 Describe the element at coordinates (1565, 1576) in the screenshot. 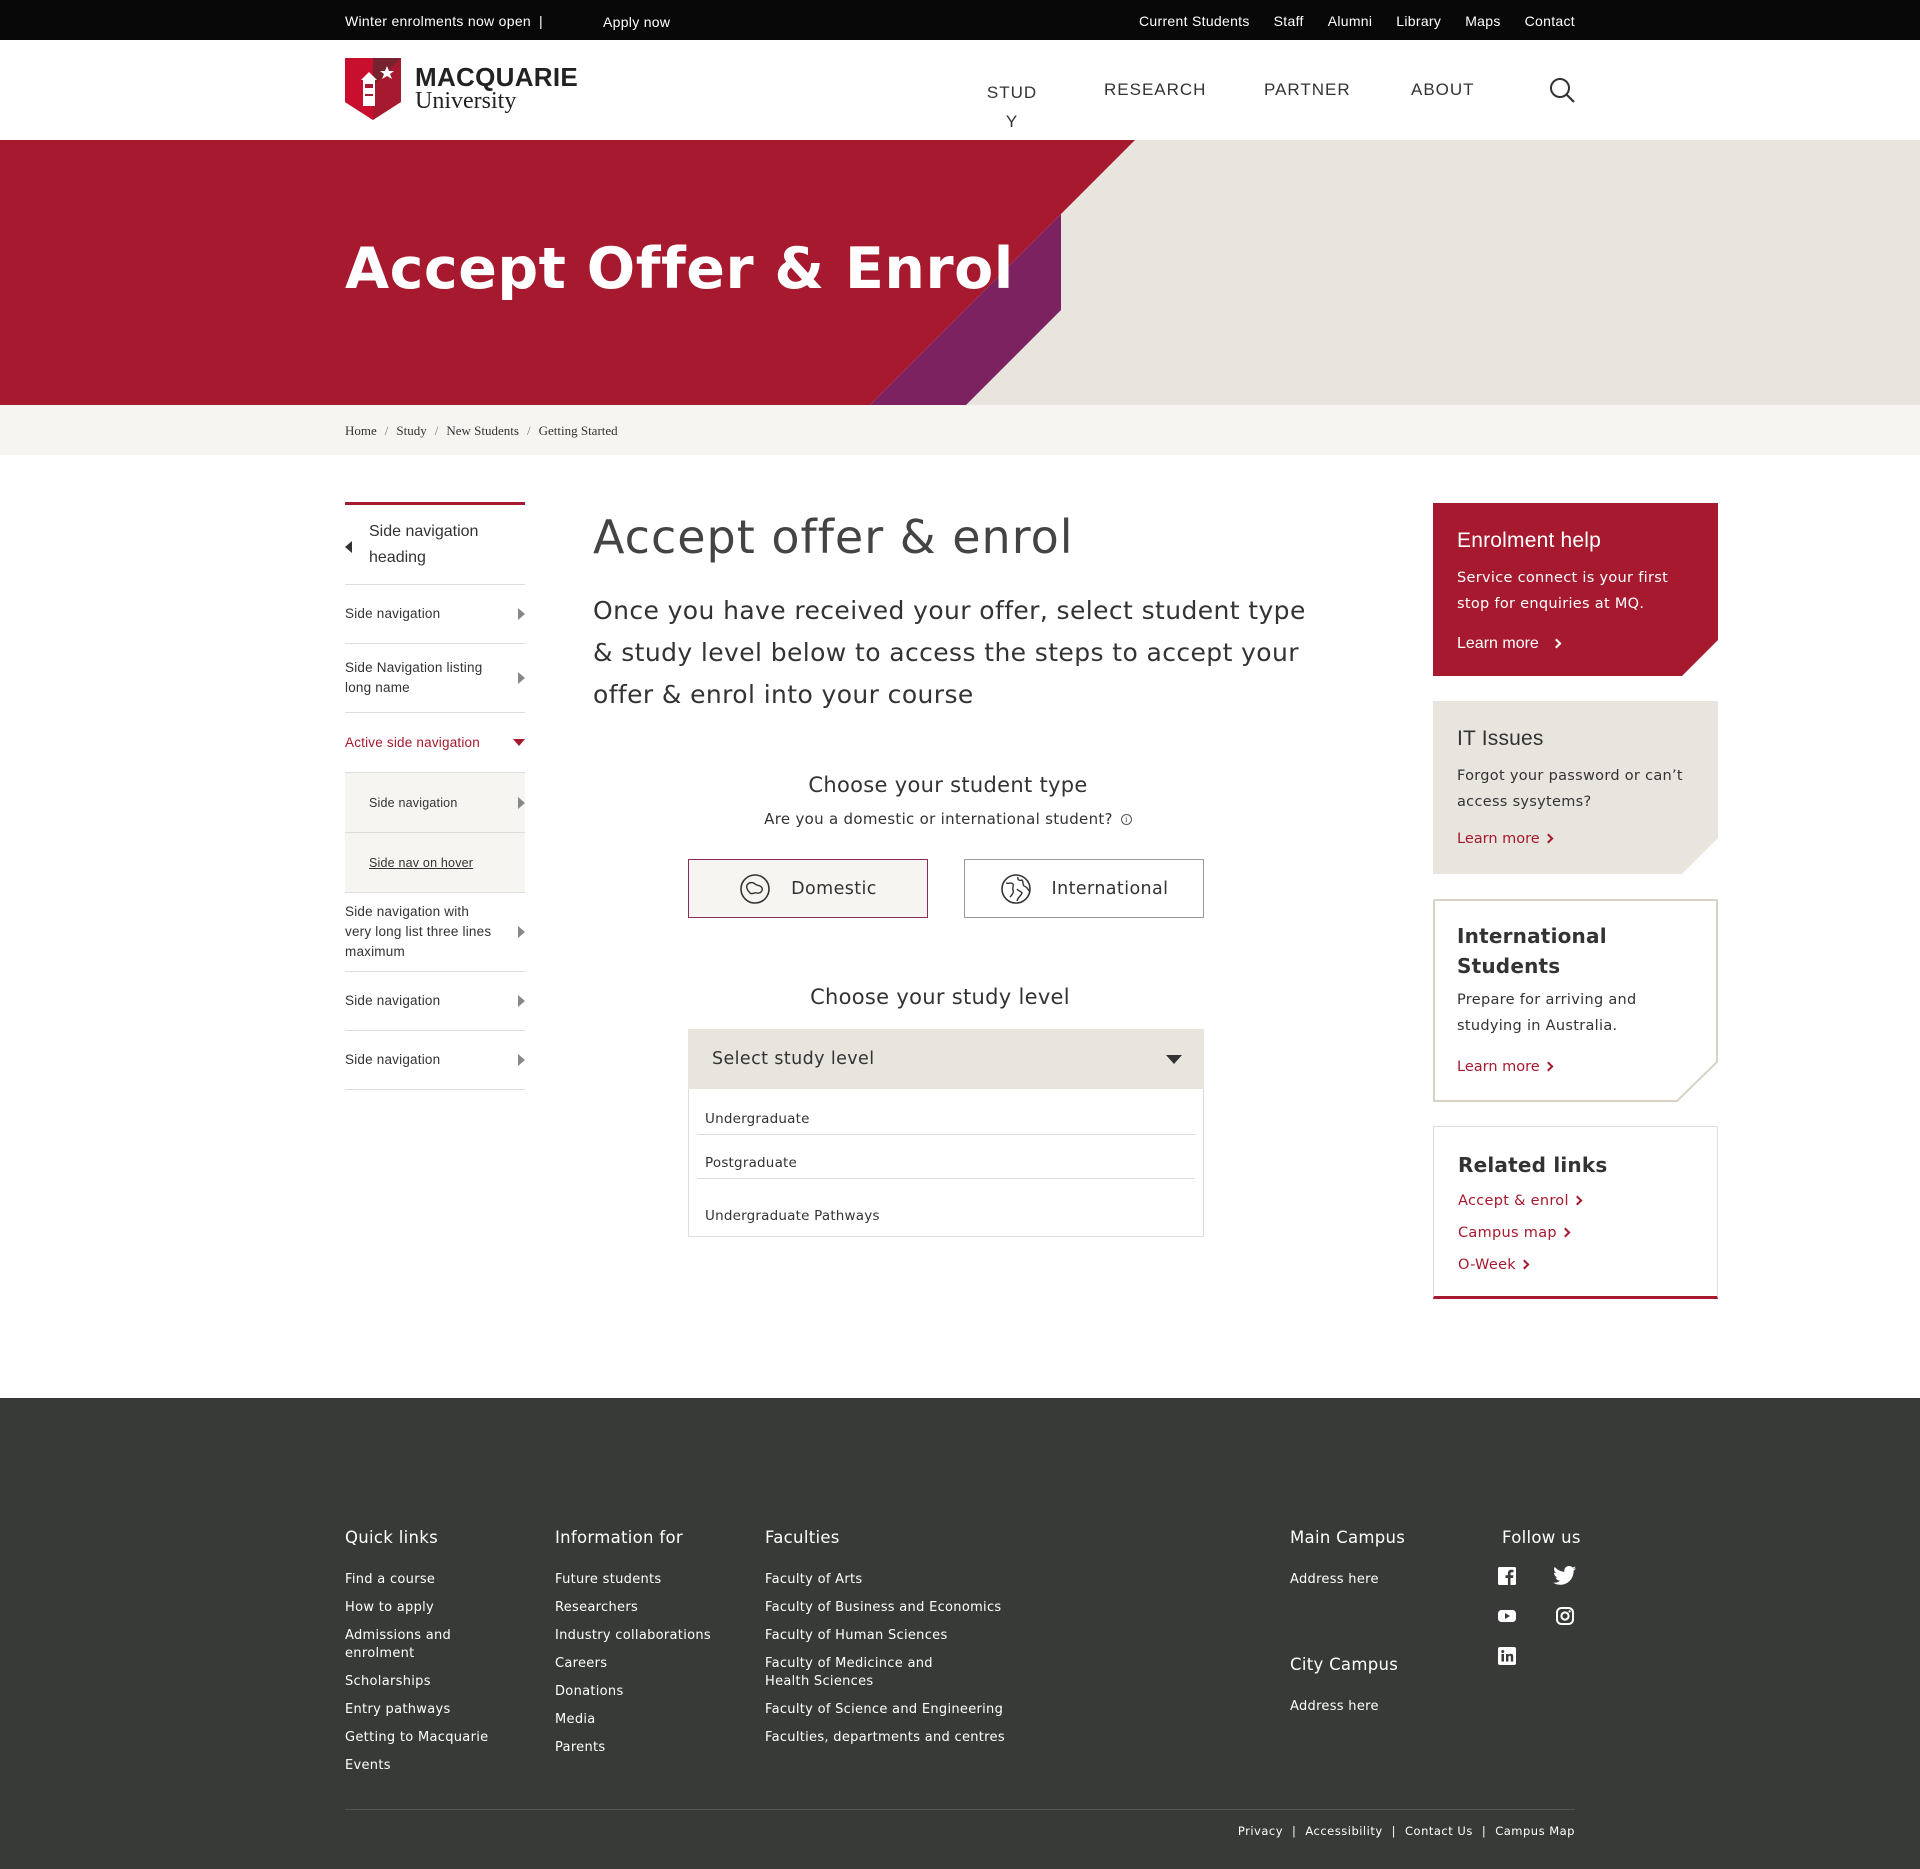

I see `twitter-icon` at that location.